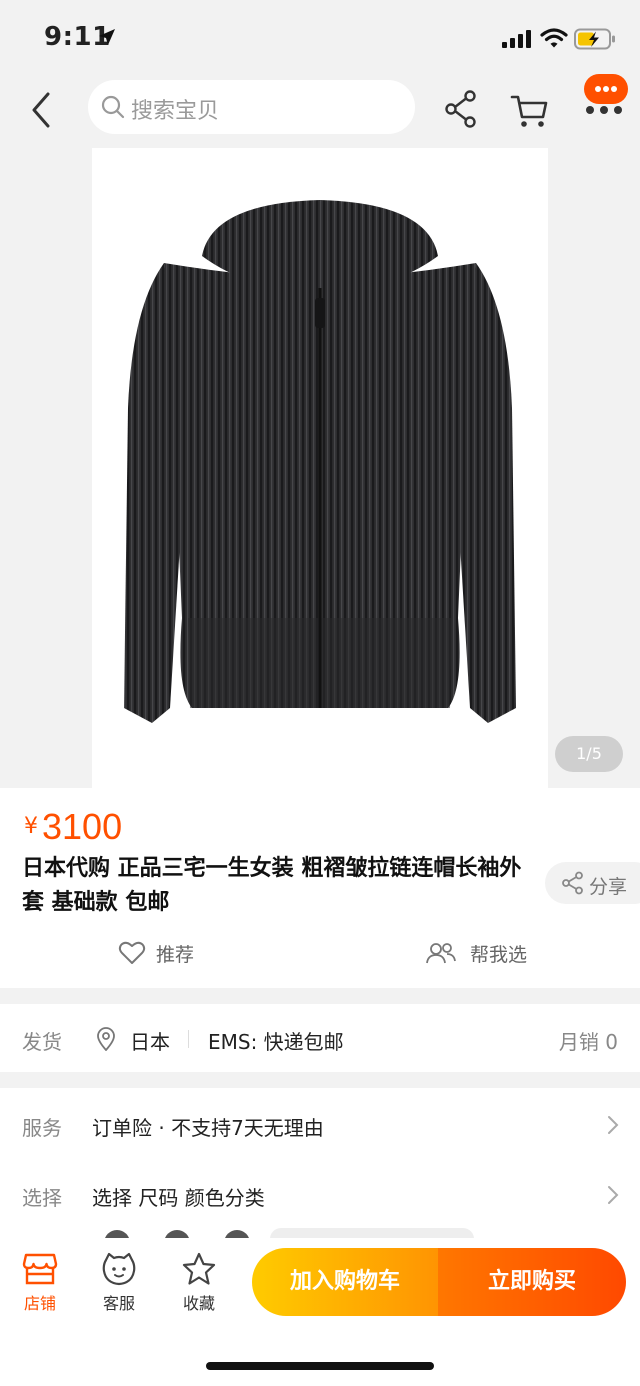  I want to click on signal-icon, so click(516, 39).